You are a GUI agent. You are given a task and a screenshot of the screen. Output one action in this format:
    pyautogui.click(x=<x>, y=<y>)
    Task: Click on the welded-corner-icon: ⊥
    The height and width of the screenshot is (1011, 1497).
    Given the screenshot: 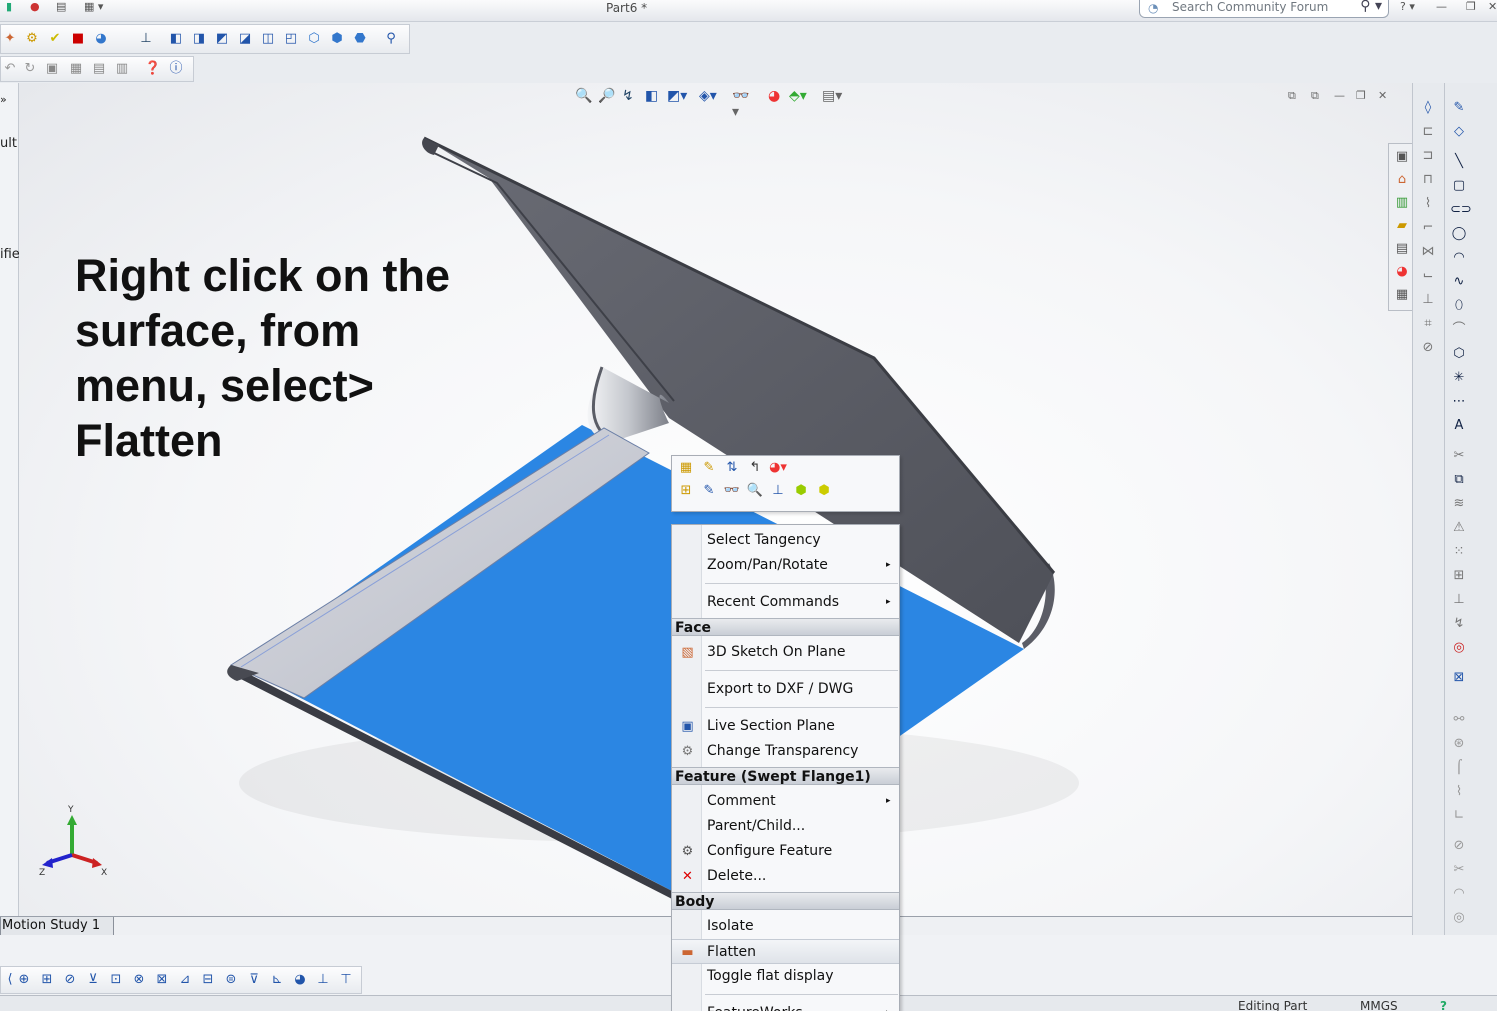 What is the action you would take?
    pyautogui.click(x=1428, y=300)
    